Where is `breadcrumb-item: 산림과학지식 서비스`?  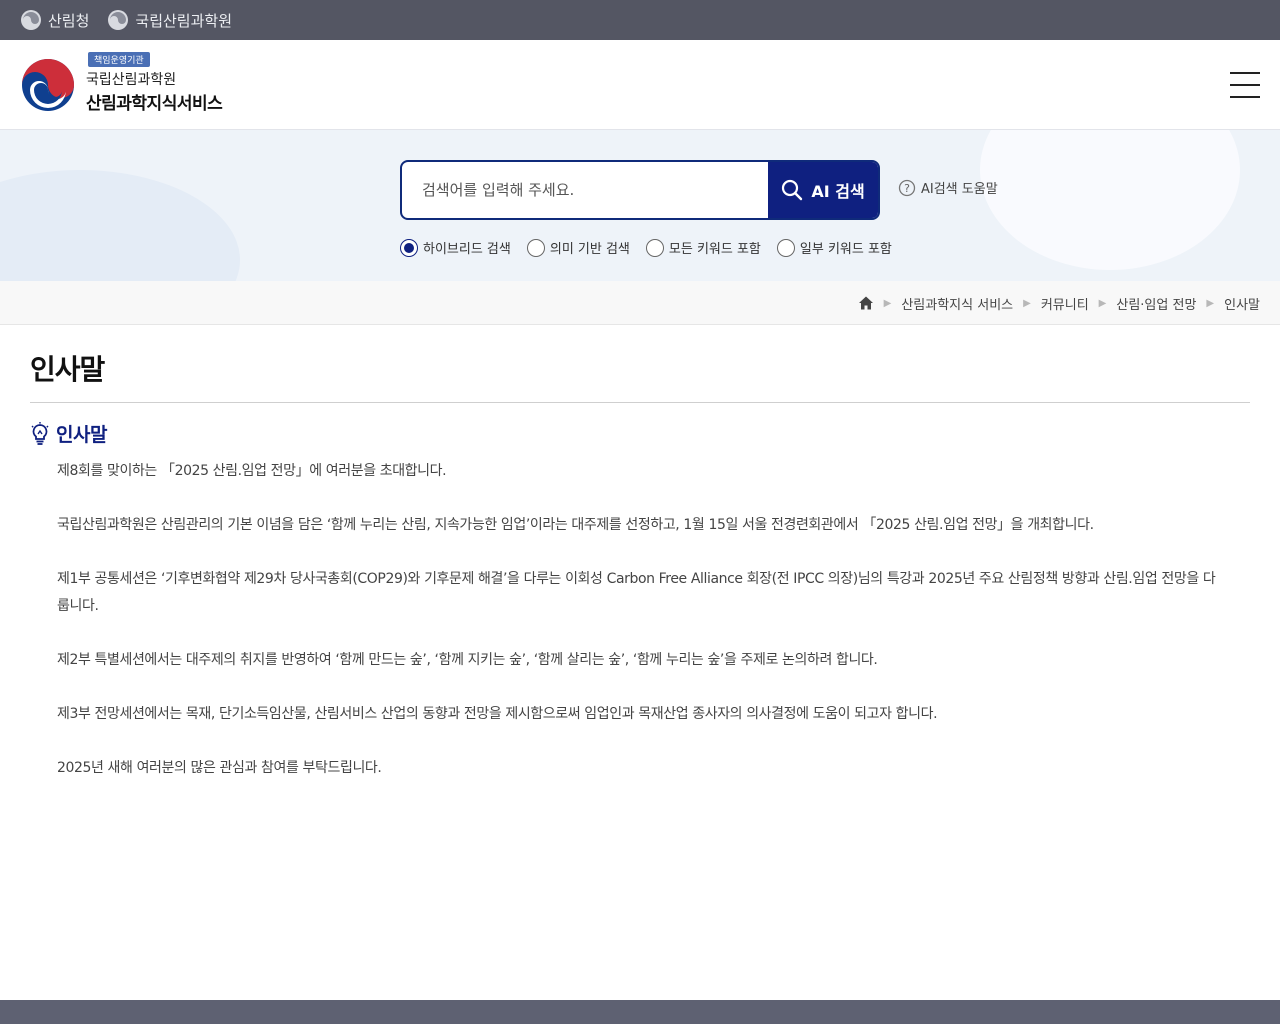 breadcrumb-item: 산림과학지식 서비스 is located at coordinates (957, 303).